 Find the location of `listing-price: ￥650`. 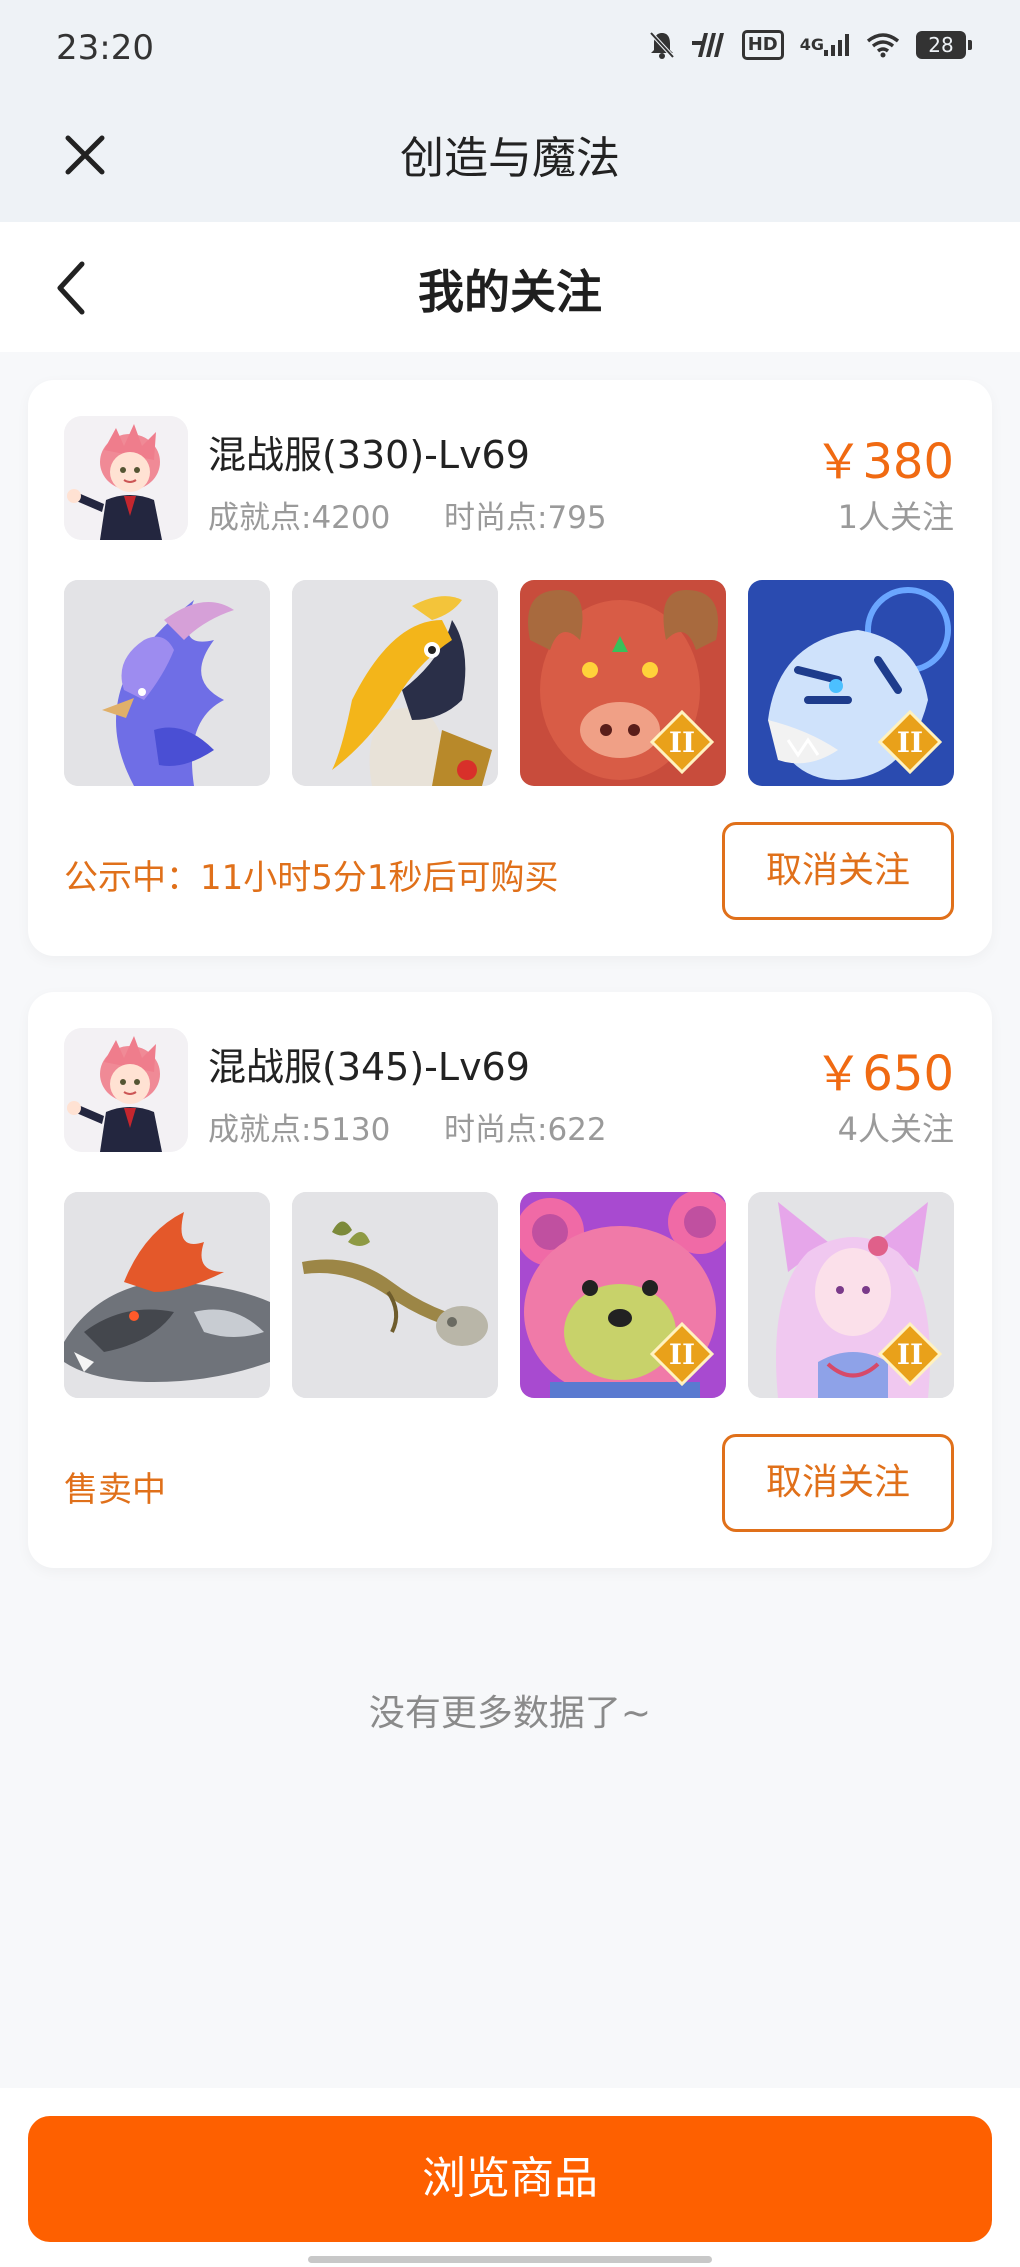

listing-price: ￥650 is located at coordinates (884, 1074).